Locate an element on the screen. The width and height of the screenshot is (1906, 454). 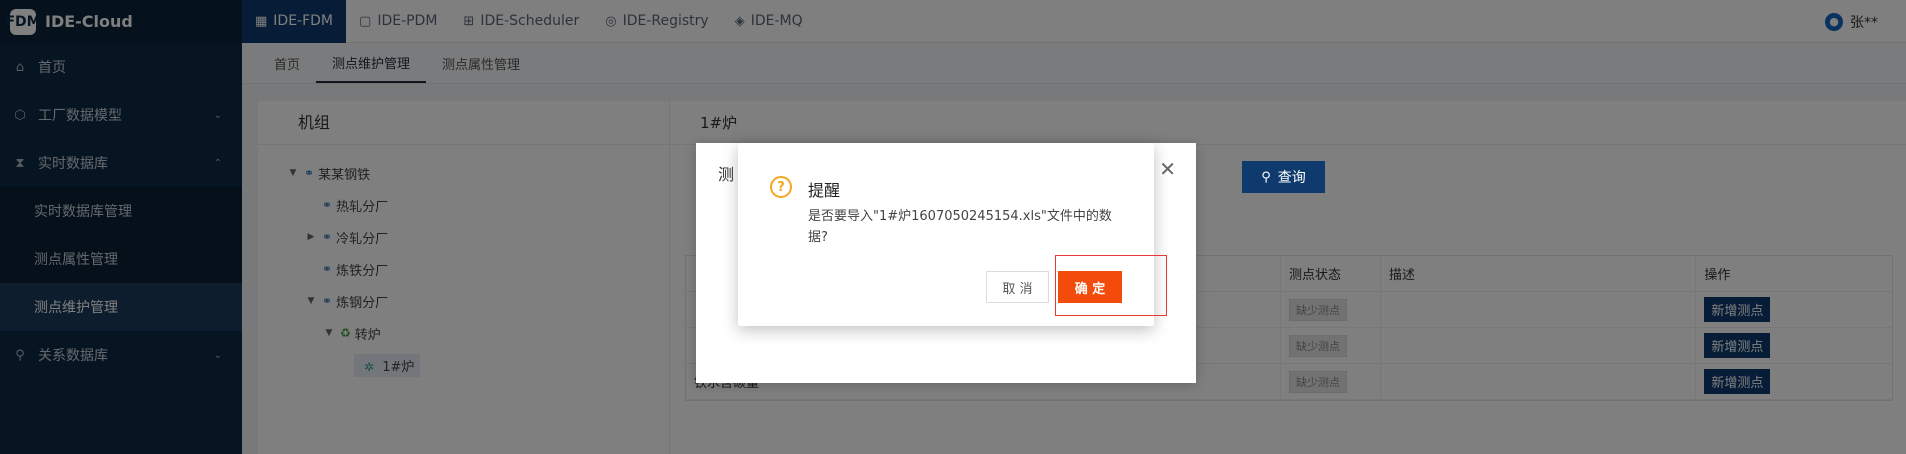
close-icon: ✕ is located at coordinates (1167, 169).